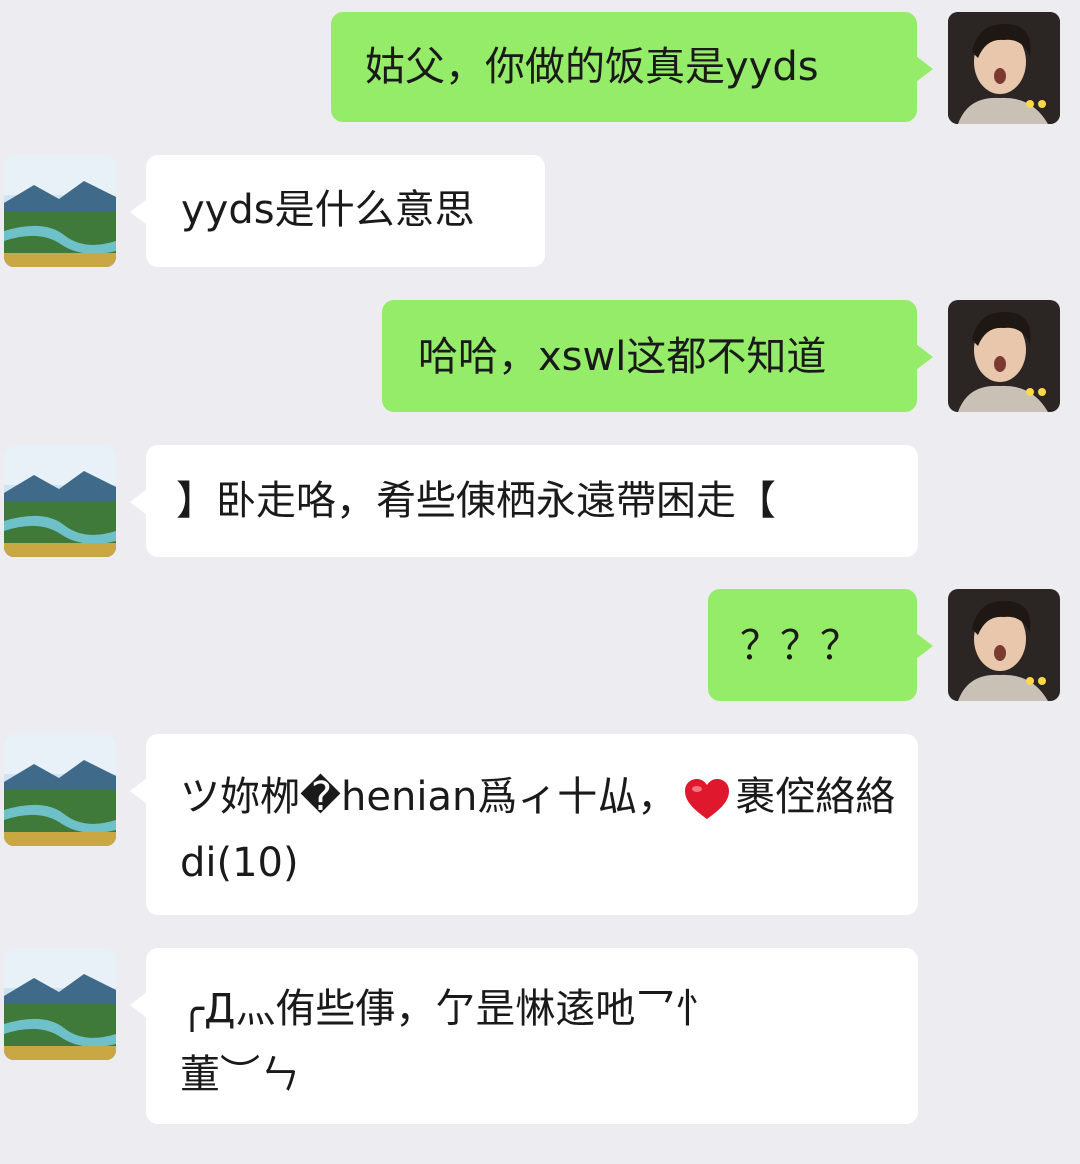 The image size is (1080, 1164). What do you see at coordinates (448, 1009) in the screenshot?
I see `message-text: ╭Д灬侑些倳，亇昰惏逺吔乛忄` at bounding box center [448, 1009].